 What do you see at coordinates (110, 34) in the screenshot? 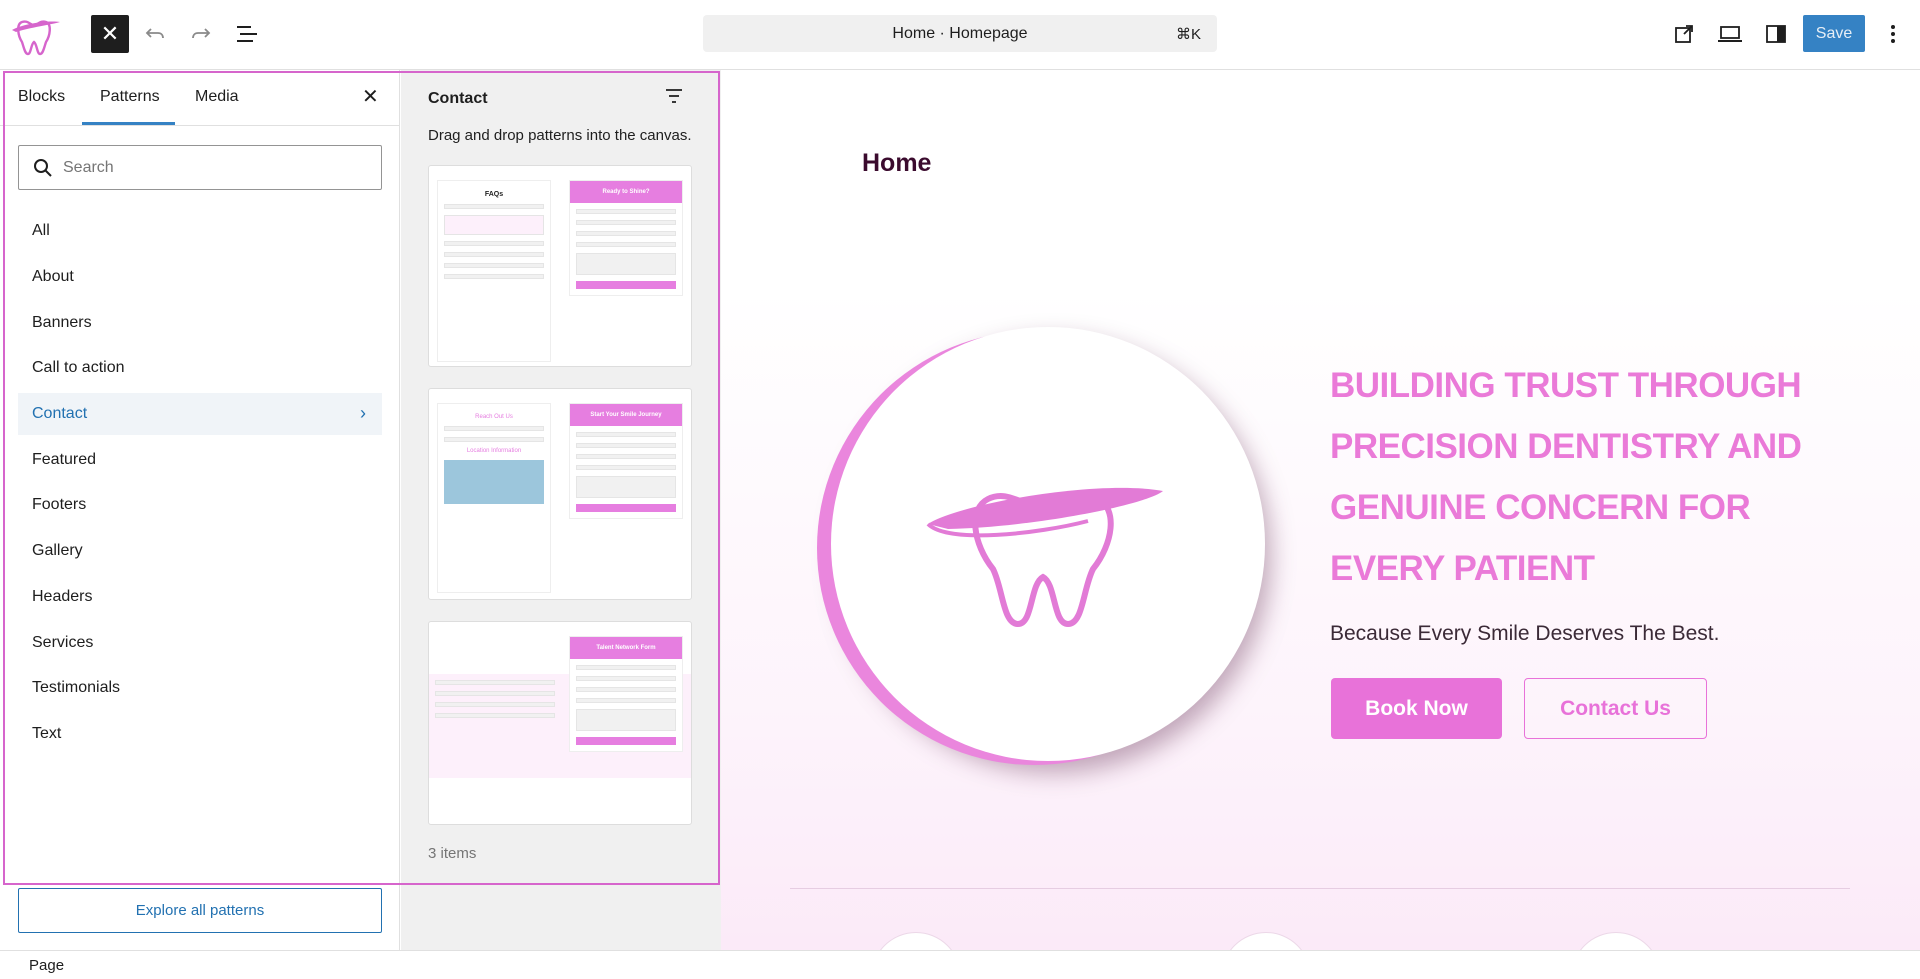
I see `close-icon: ✕` at bounding box center [110, 34].